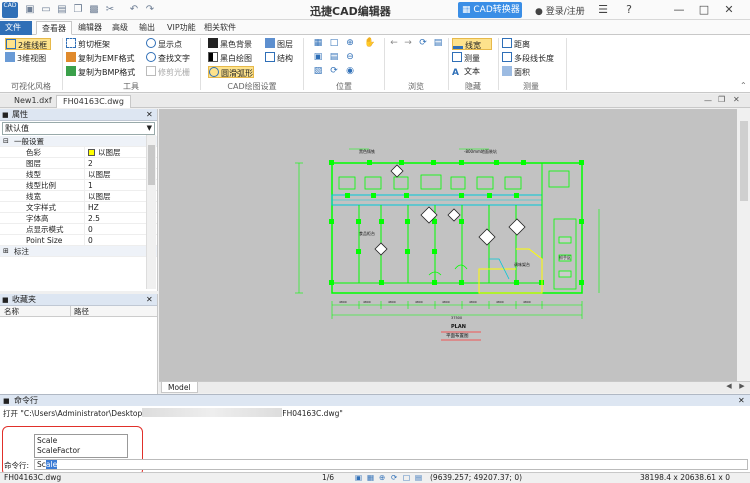  Describe the element at coordinates (30, 10) in the screenshot. I see `save-icon: ▣` at that location.